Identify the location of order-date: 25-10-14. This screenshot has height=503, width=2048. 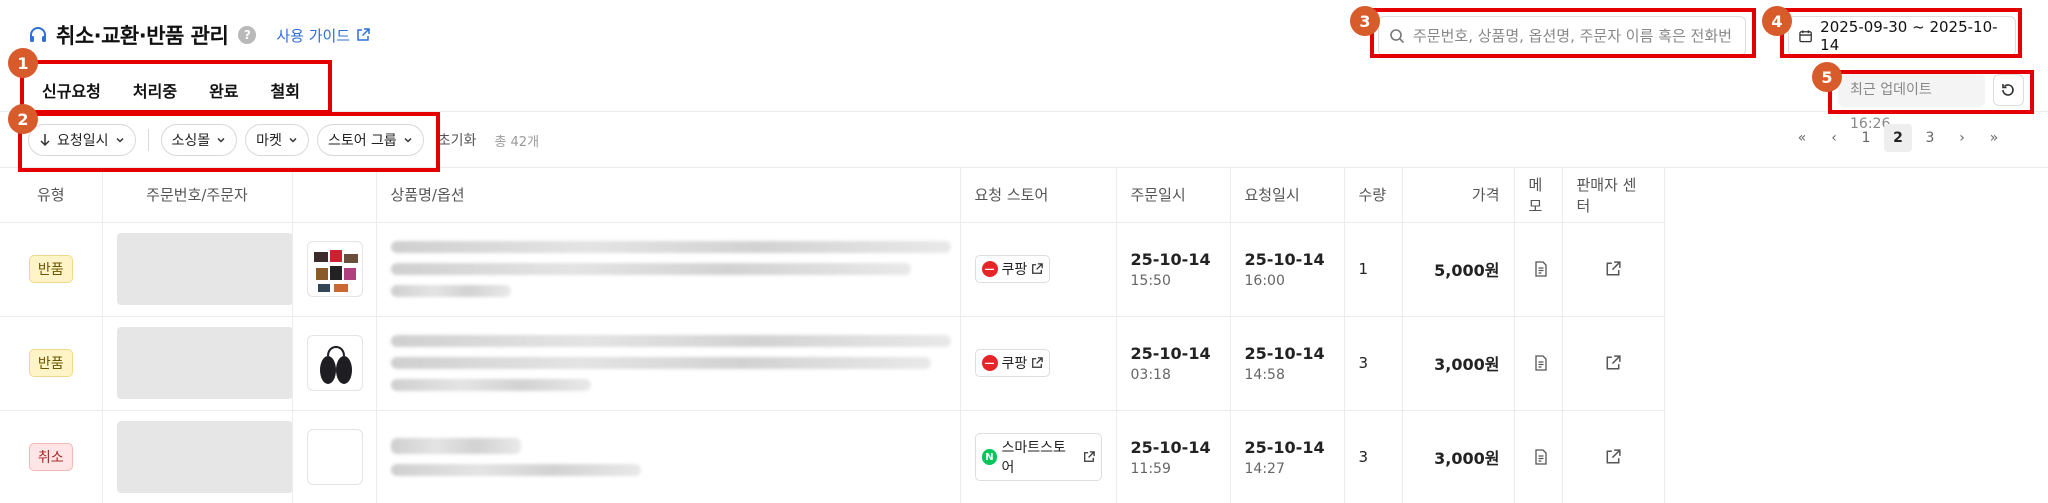
(1170, 259).